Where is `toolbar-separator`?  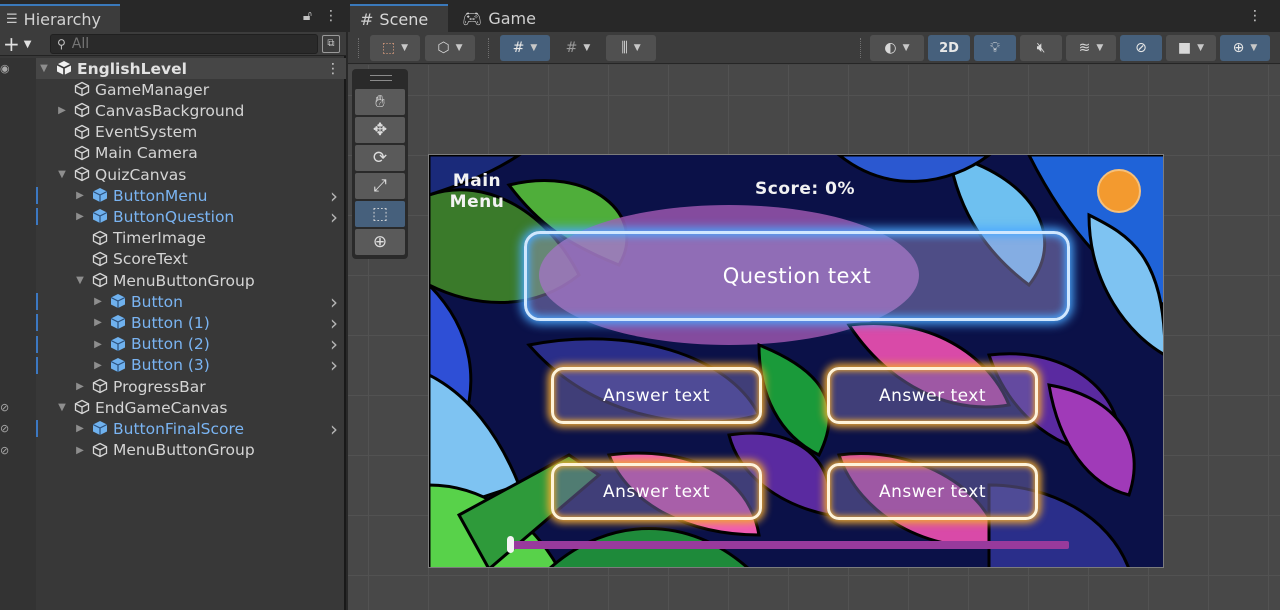
toolbar-separator is located at coordinates (861, 48).